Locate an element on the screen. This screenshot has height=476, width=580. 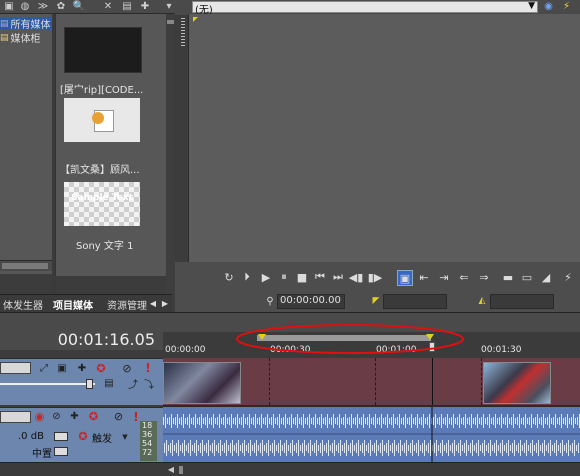
preview-marker-icon is located at coordinates (195, 19).